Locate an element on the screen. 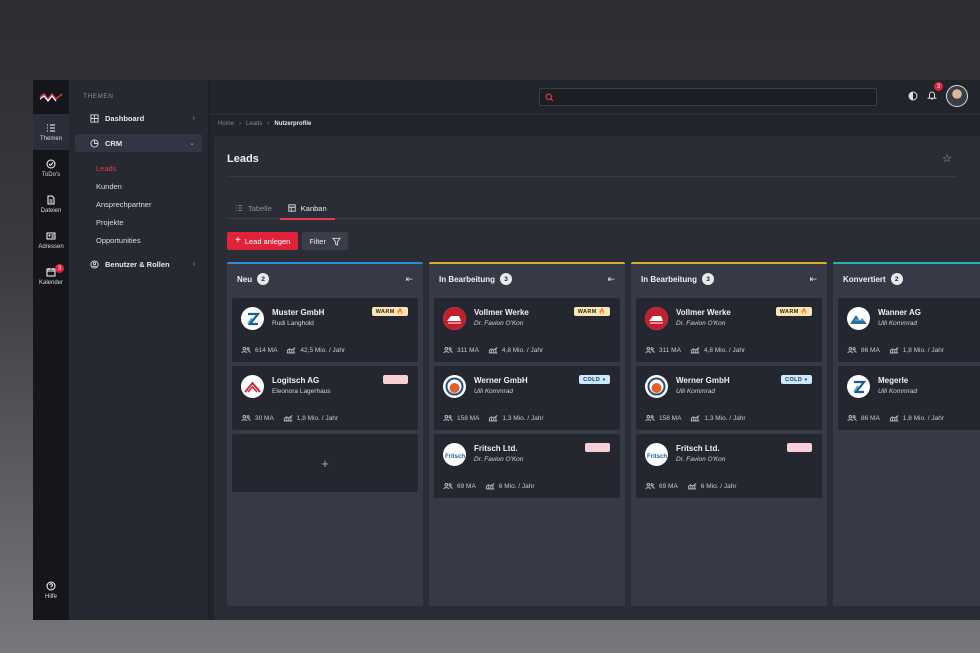 Image resolution: width=980 pixels, height=653 pixels. add-lead-button: + Lead anlegen is located at coordinates (263, 241).